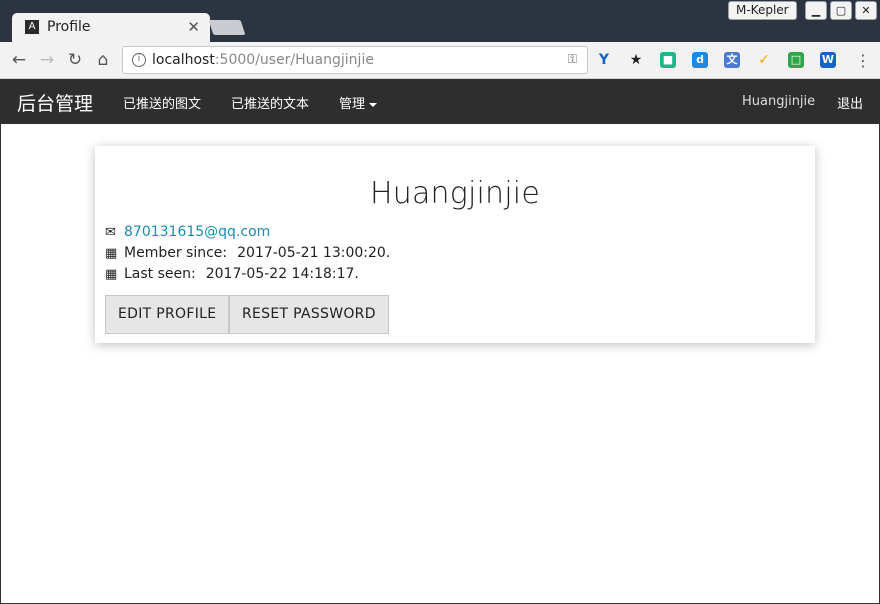 This screenshot has height=604, width=880. What do you see at coordinates (762, 10) in the screenshot?
I see `window-user-badge: M-Kepler` at bounding box center [762, 10].